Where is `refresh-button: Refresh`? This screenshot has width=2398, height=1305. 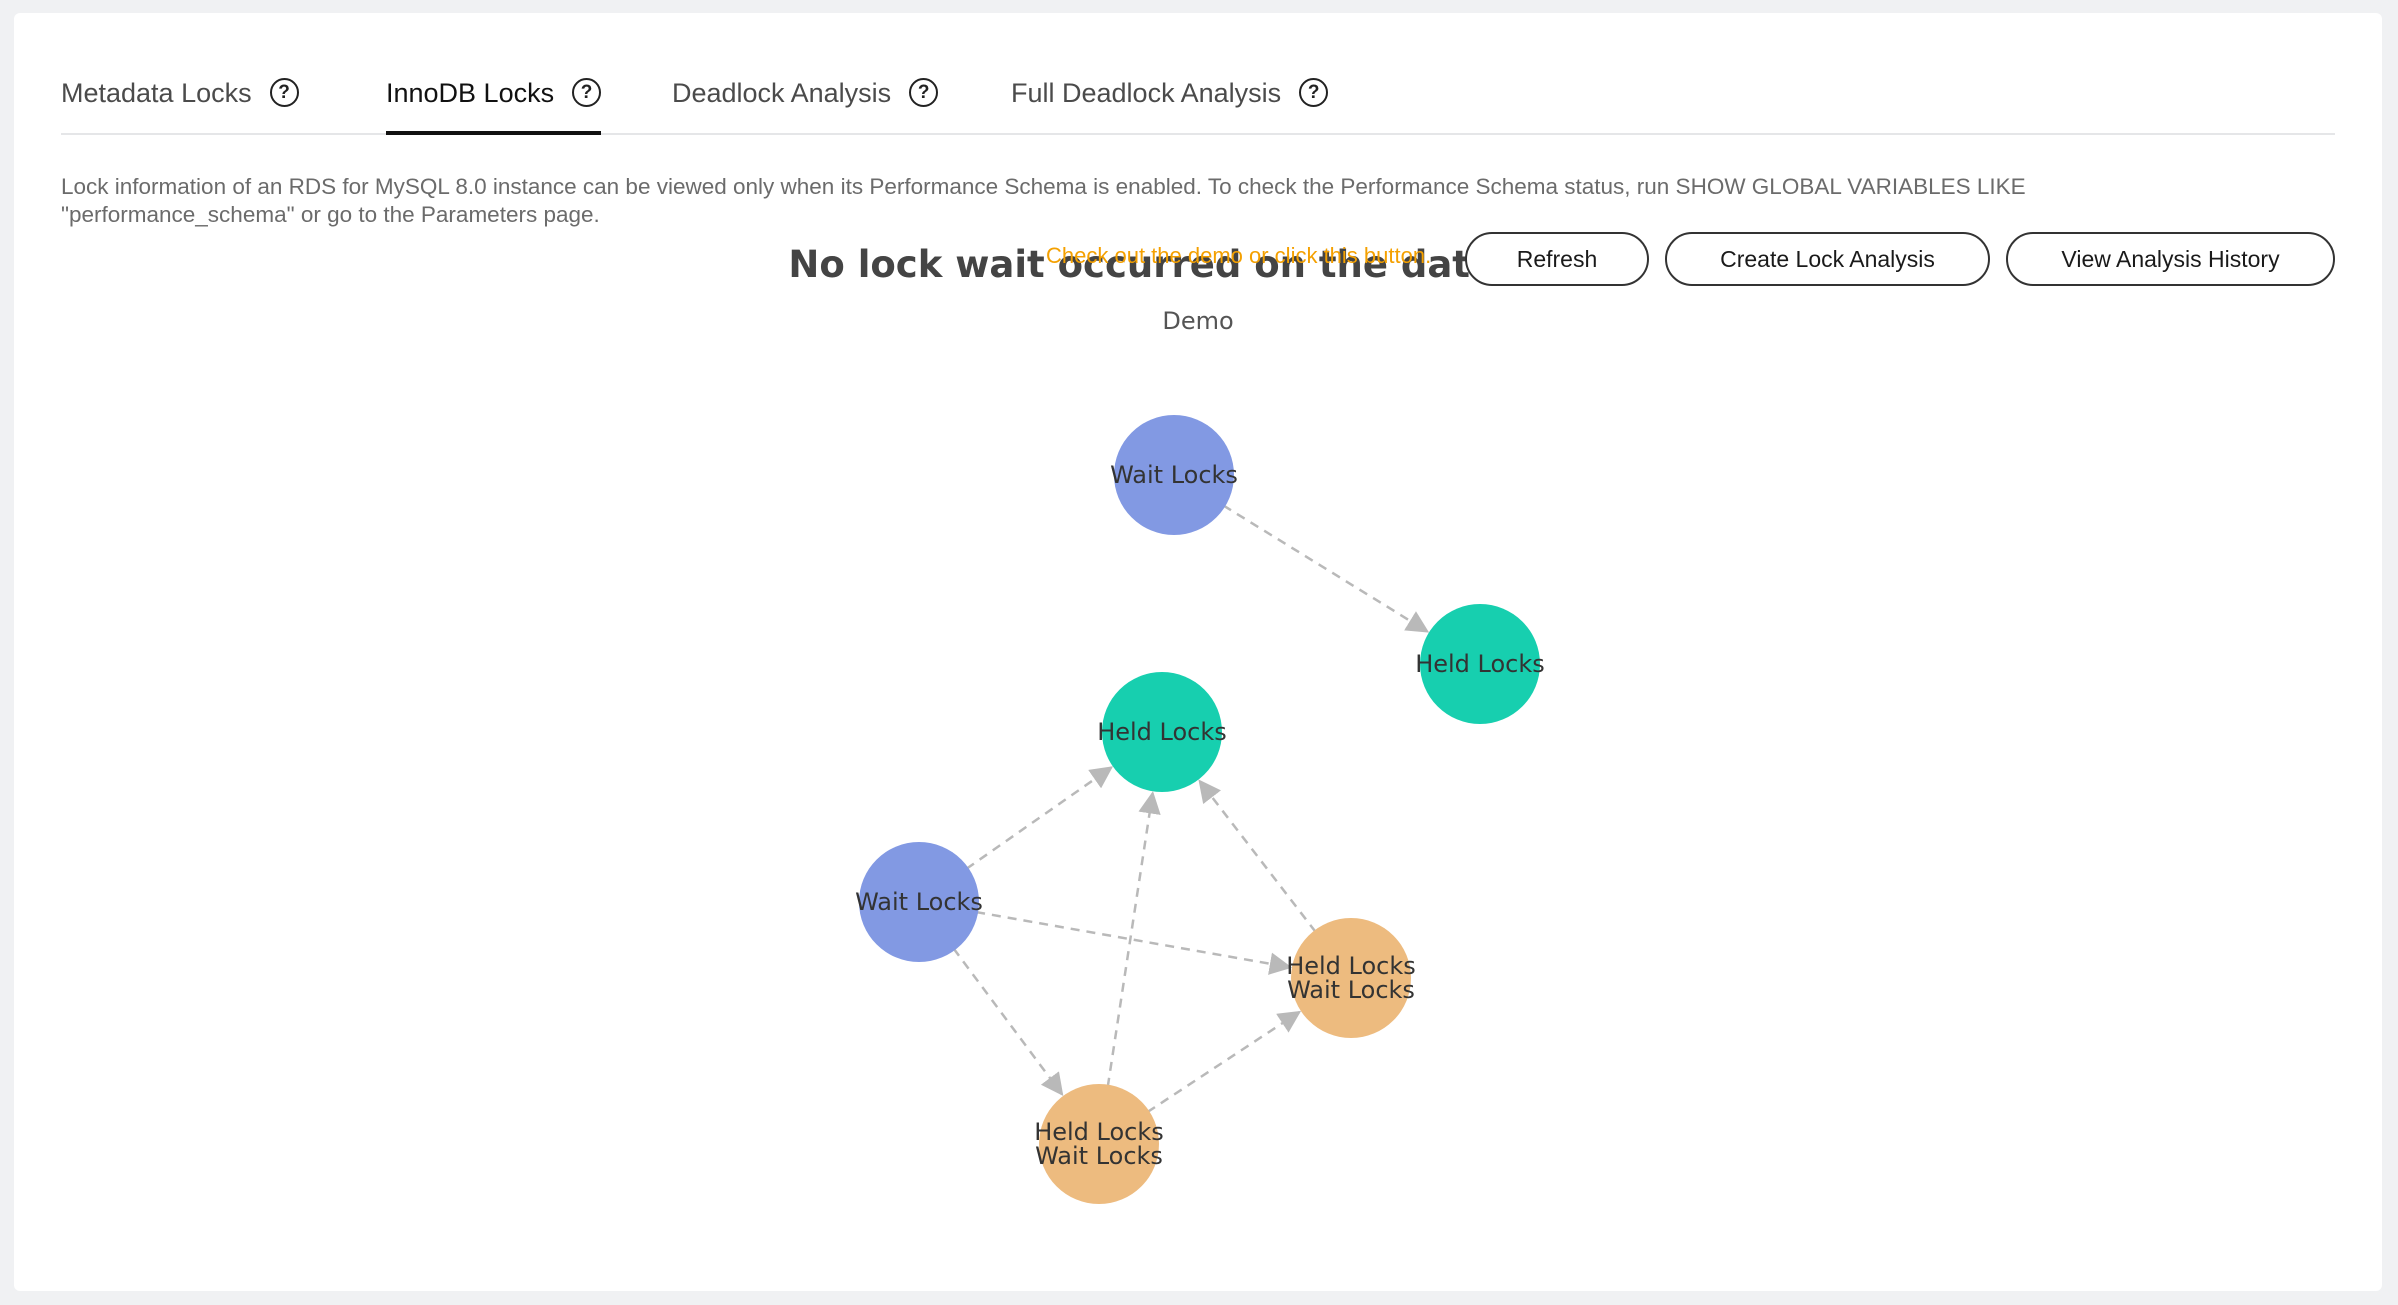
refresh-button: Refresh is located at coordinates (1557, 259).